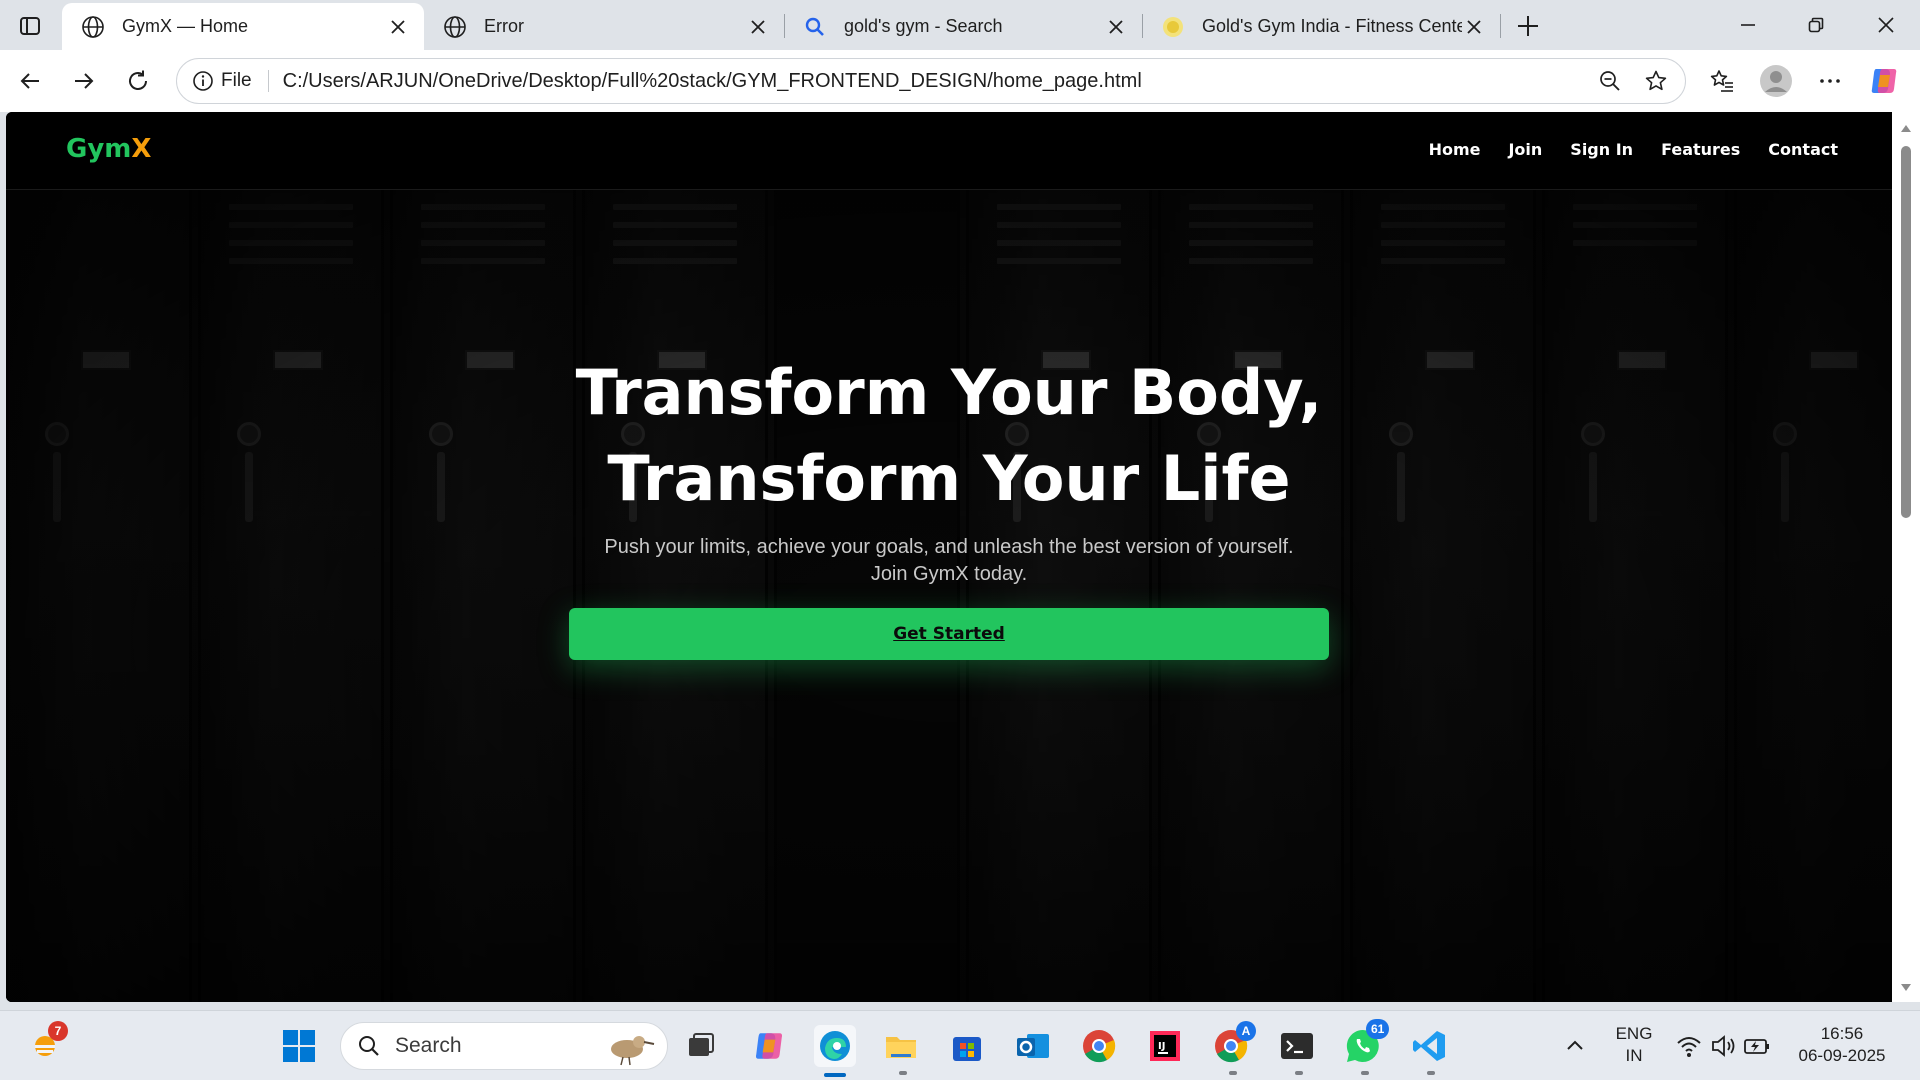 This screenshot has height=1080, width=1920. I want to click on forward-button, so click(84, 81).